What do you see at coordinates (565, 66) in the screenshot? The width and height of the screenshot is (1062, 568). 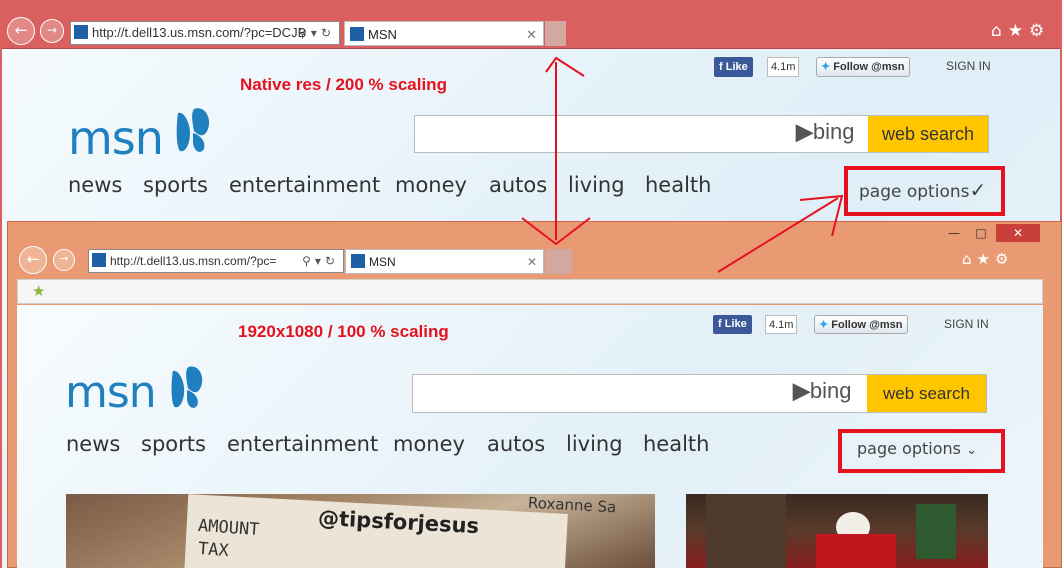 I see `scaling-arrow-head-top` at bounding box center [565, 66].